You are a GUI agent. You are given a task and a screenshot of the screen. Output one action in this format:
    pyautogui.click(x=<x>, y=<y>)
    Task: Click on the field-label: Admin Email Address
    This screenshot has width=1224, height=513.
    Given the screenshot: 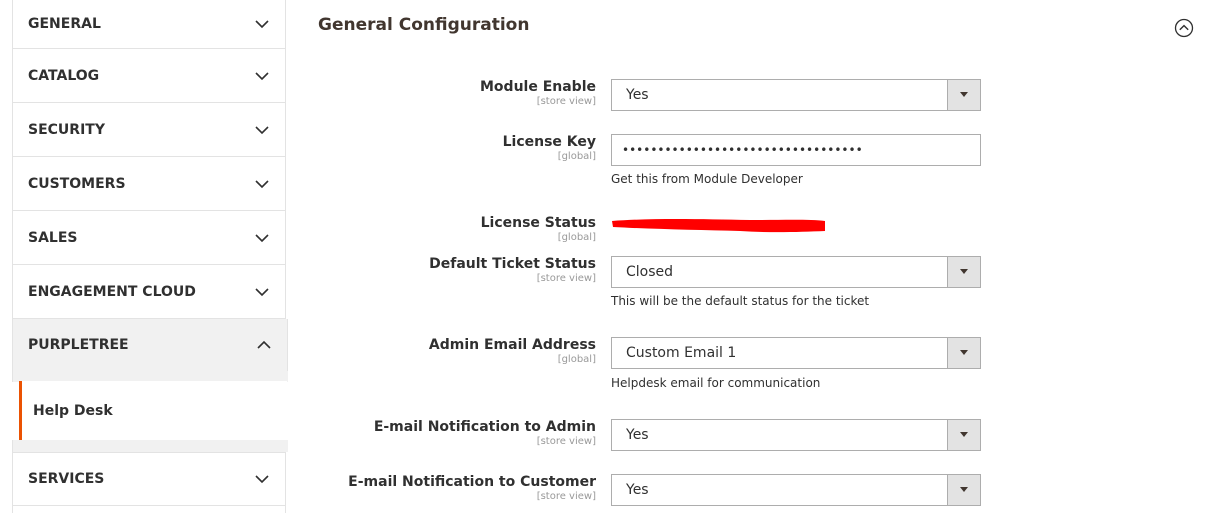 What is the action you would take?
    pyautogui.click(x=512, y=345)
    